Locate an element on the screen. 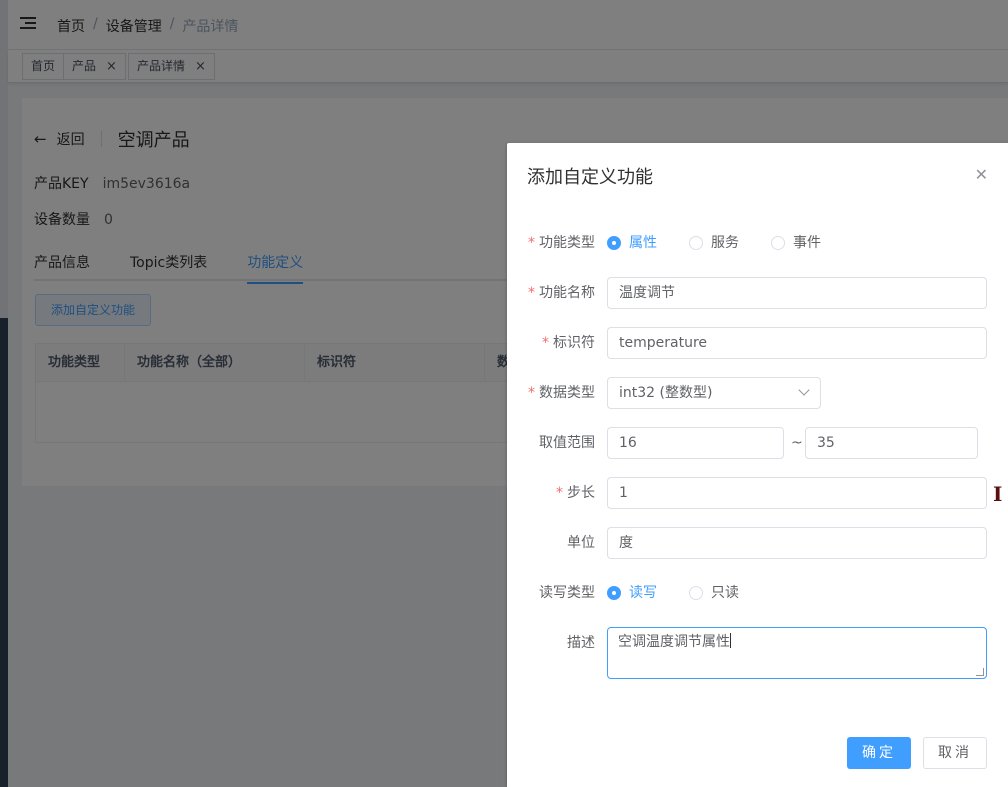 This screenshot has width=1008, height=787. radio-service: 服务 is located at coordinates (714, 243).